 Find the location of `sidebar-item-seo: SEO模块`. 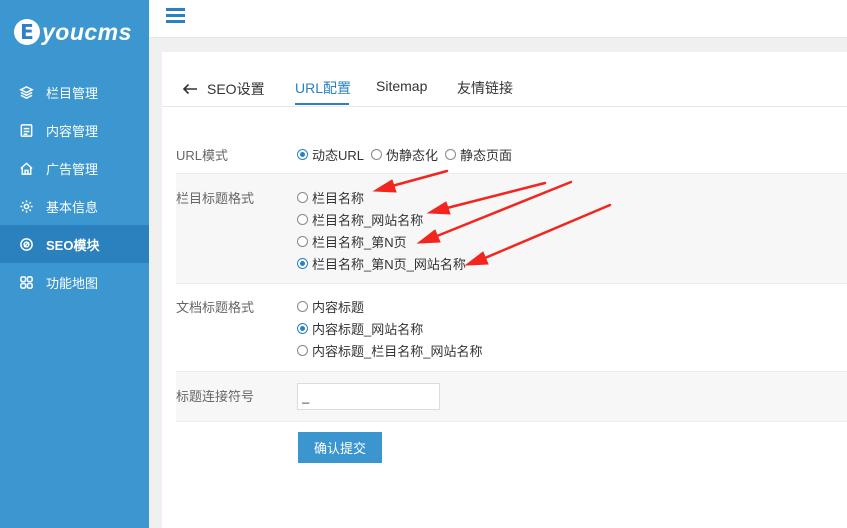

sidebar-item-seo: SEO模块 is located at coordinates (74, 244).